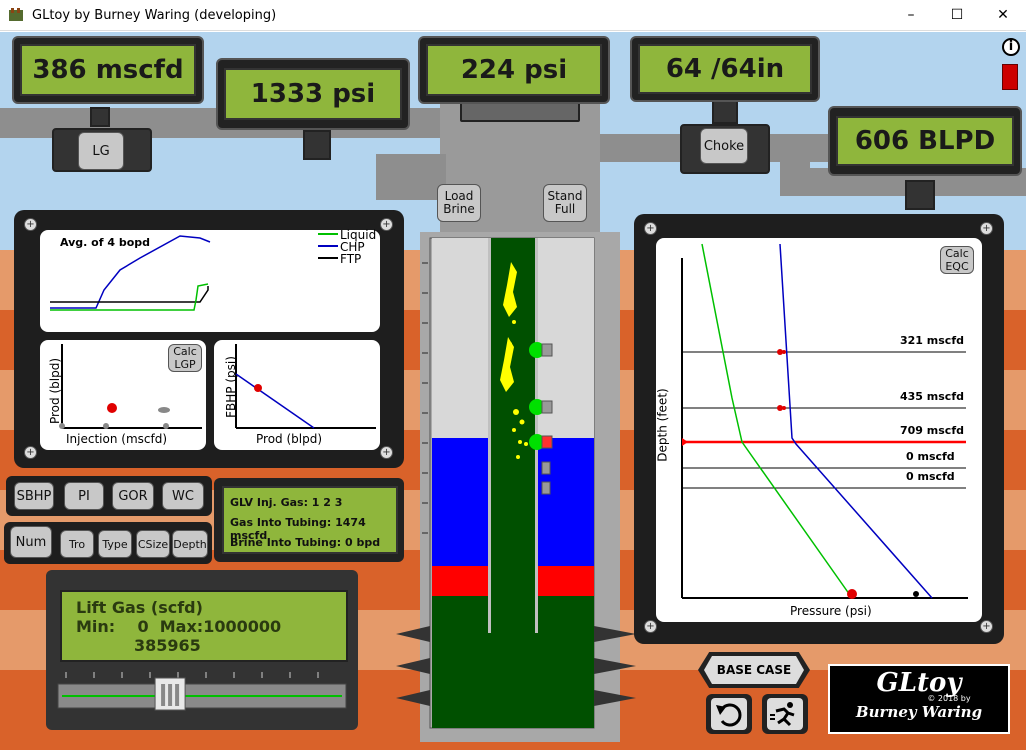  I want to click on choke-gauge: 64 /64in, so click(725, 69).